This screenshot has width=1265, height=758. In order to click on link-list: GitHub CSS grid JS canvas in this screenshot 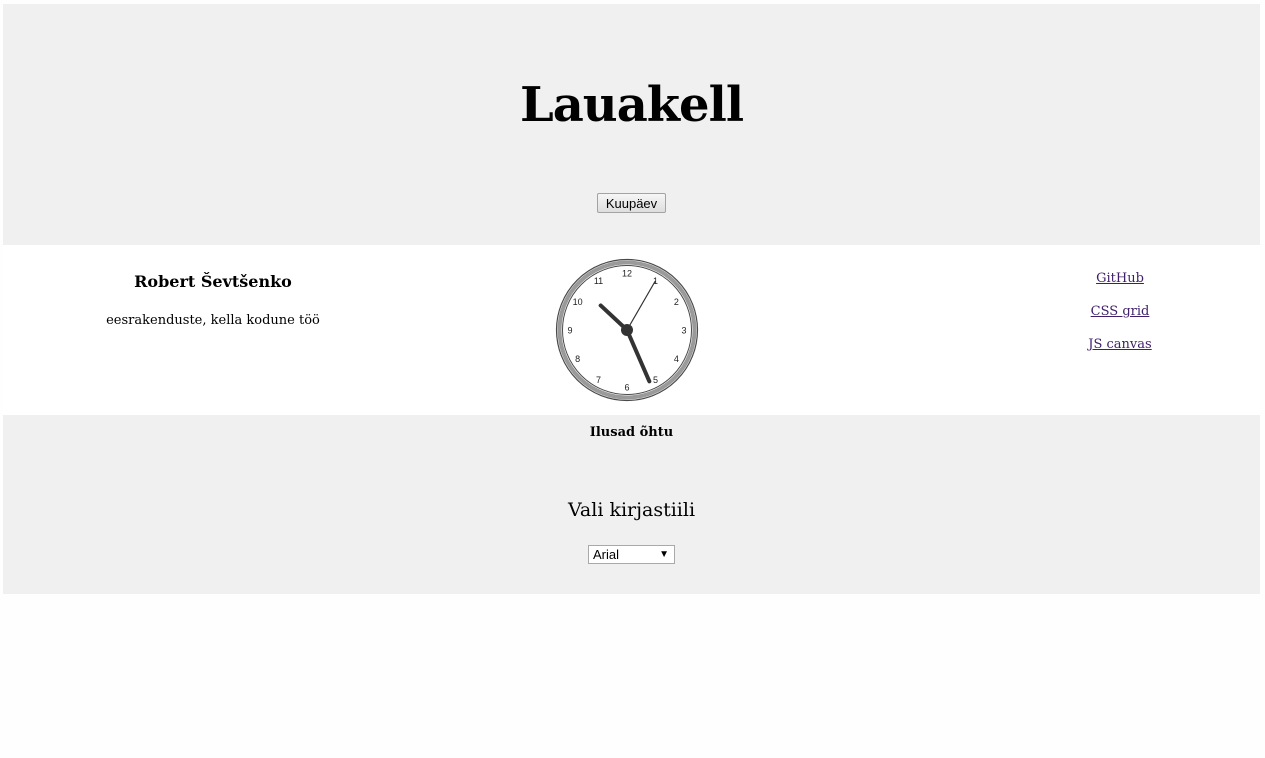, I will do `click(1120, 320)`.